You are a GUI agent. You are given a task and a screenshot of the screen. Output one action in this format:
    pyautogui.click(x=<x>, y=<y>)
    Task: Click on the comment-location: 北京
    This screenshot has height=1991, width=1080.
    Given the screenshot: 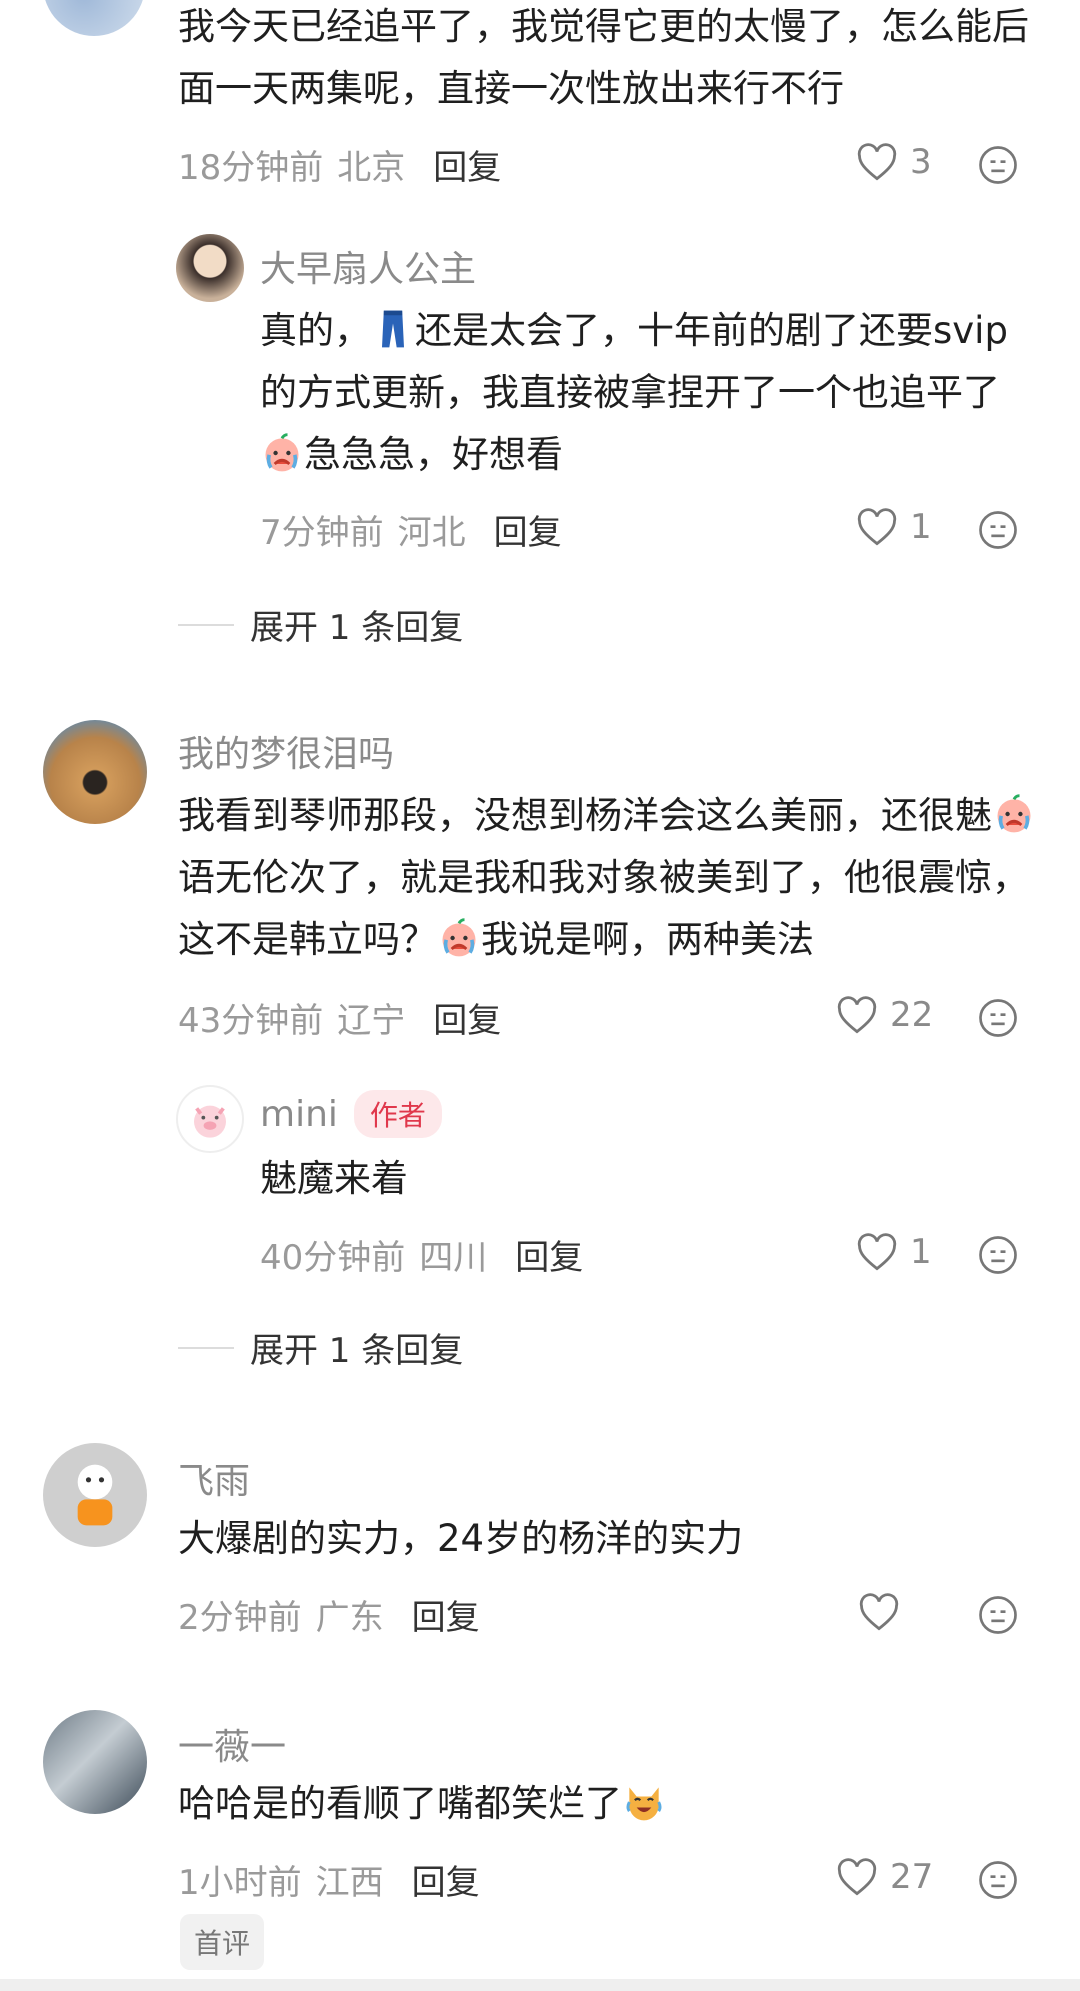 What is the action you would take?
    pyautogui.click(x=371, y=168)
    